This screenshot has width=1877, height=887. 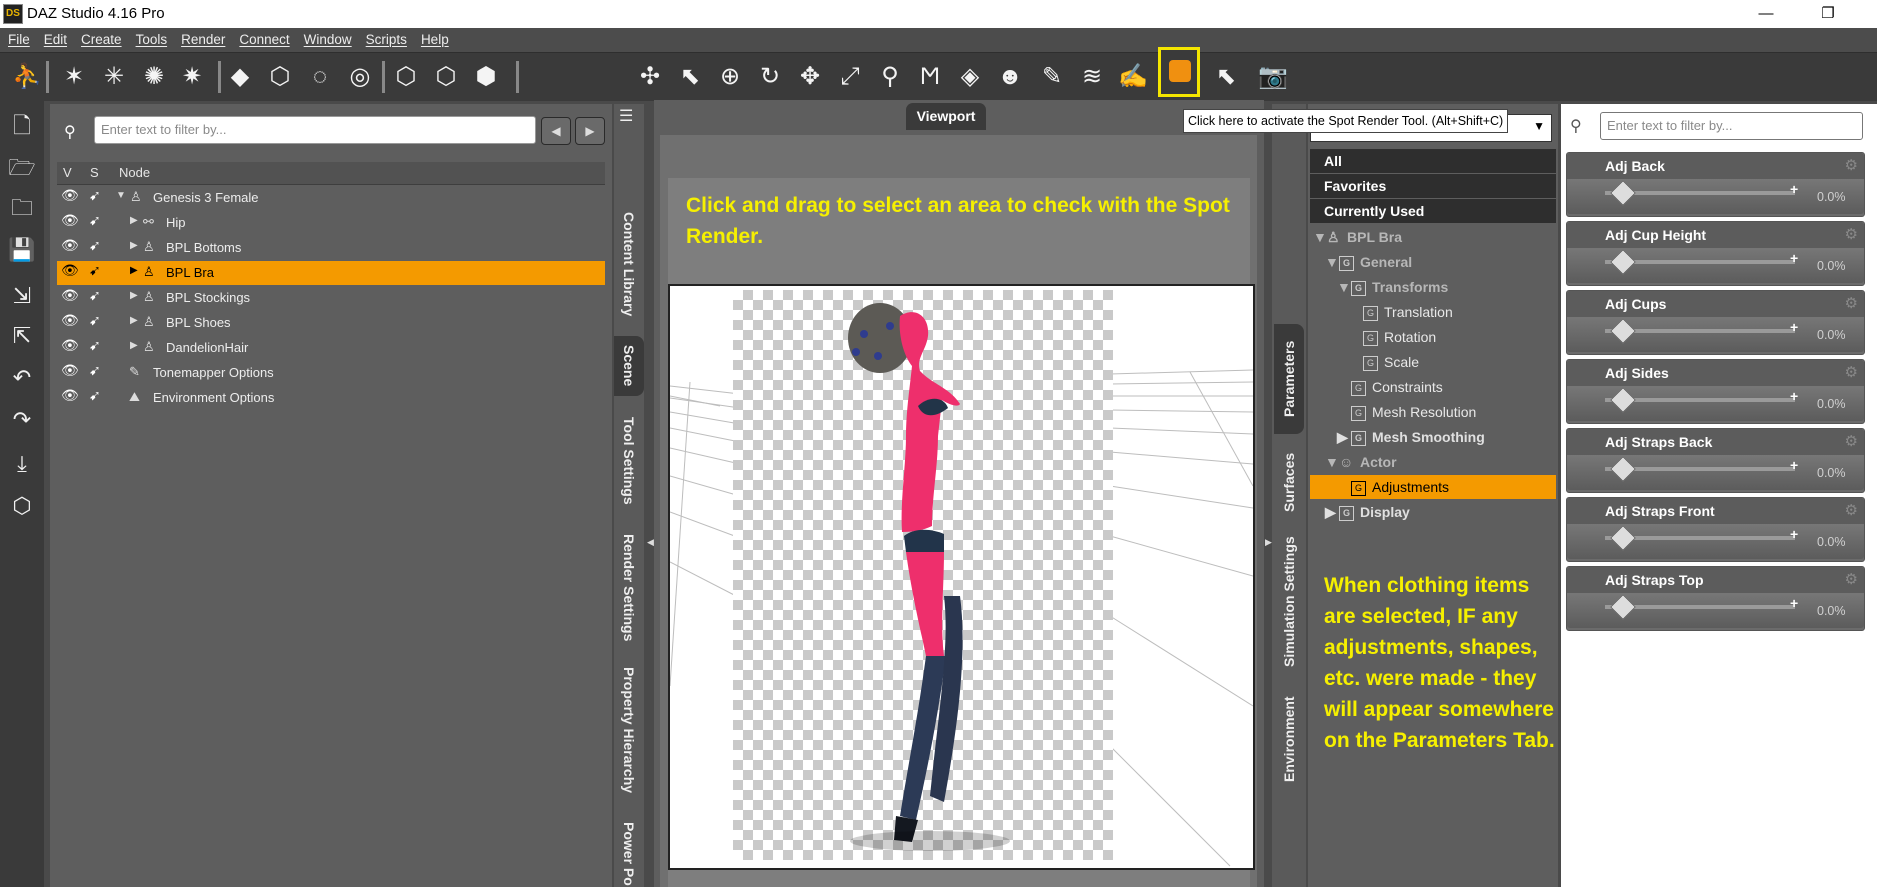 What do you see at coordinates (331, 323) in the screenshot?
I see `scene-node-row: 👁 ➹ ▶ ♙ BPL Shoes` at bounding box center [331, 323].